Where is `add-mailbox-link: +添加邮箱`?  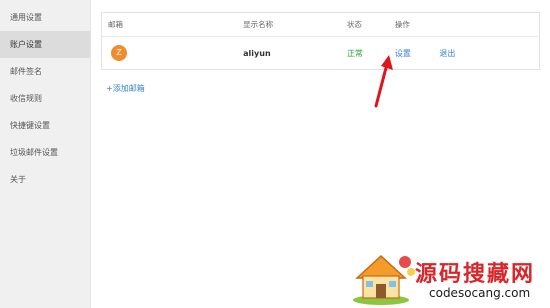
add-mailbox-link: +添加邮箱 is located at coordinates (125, 88).